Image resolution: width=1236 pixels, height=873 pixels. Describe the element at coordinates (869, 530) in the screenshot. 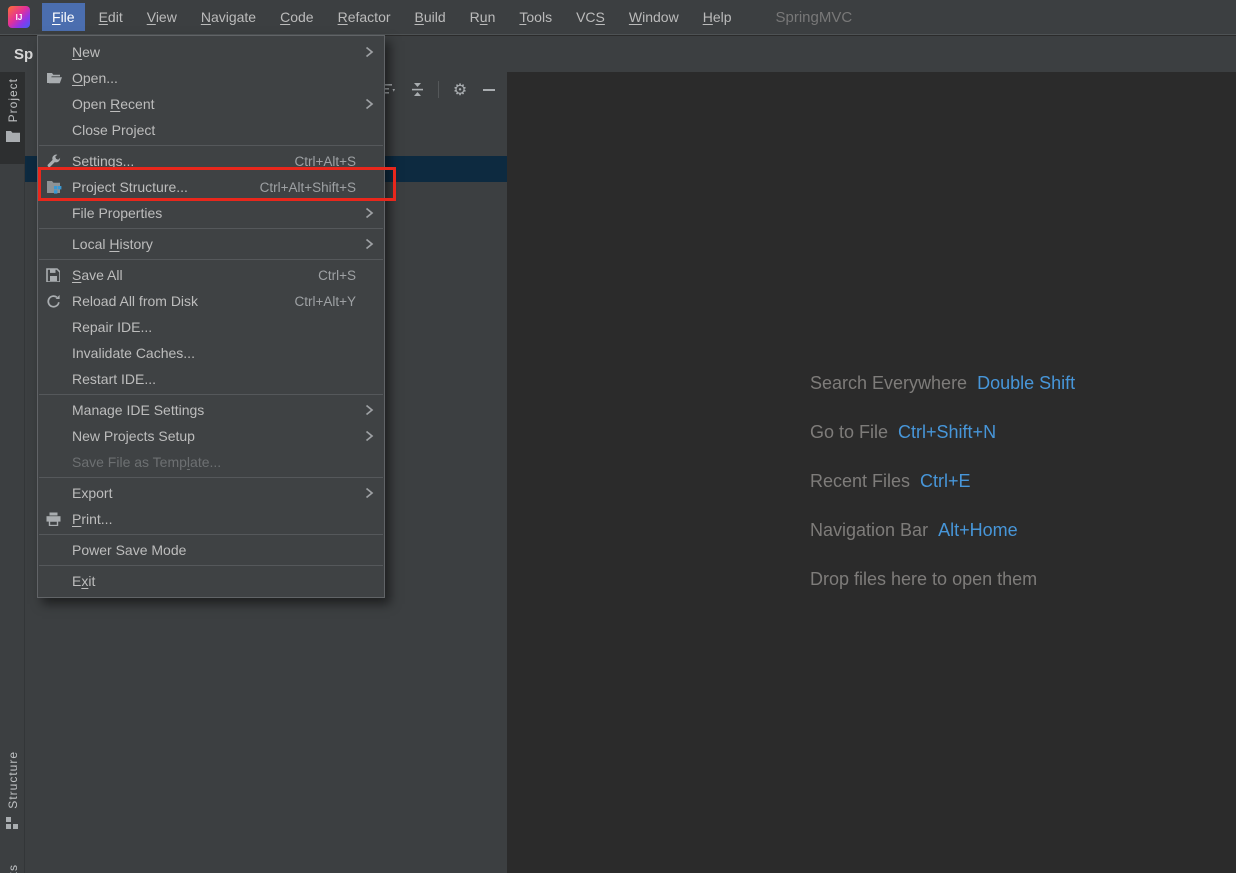

I see `shortcut-hint-label: Navigation Bar` at that location.